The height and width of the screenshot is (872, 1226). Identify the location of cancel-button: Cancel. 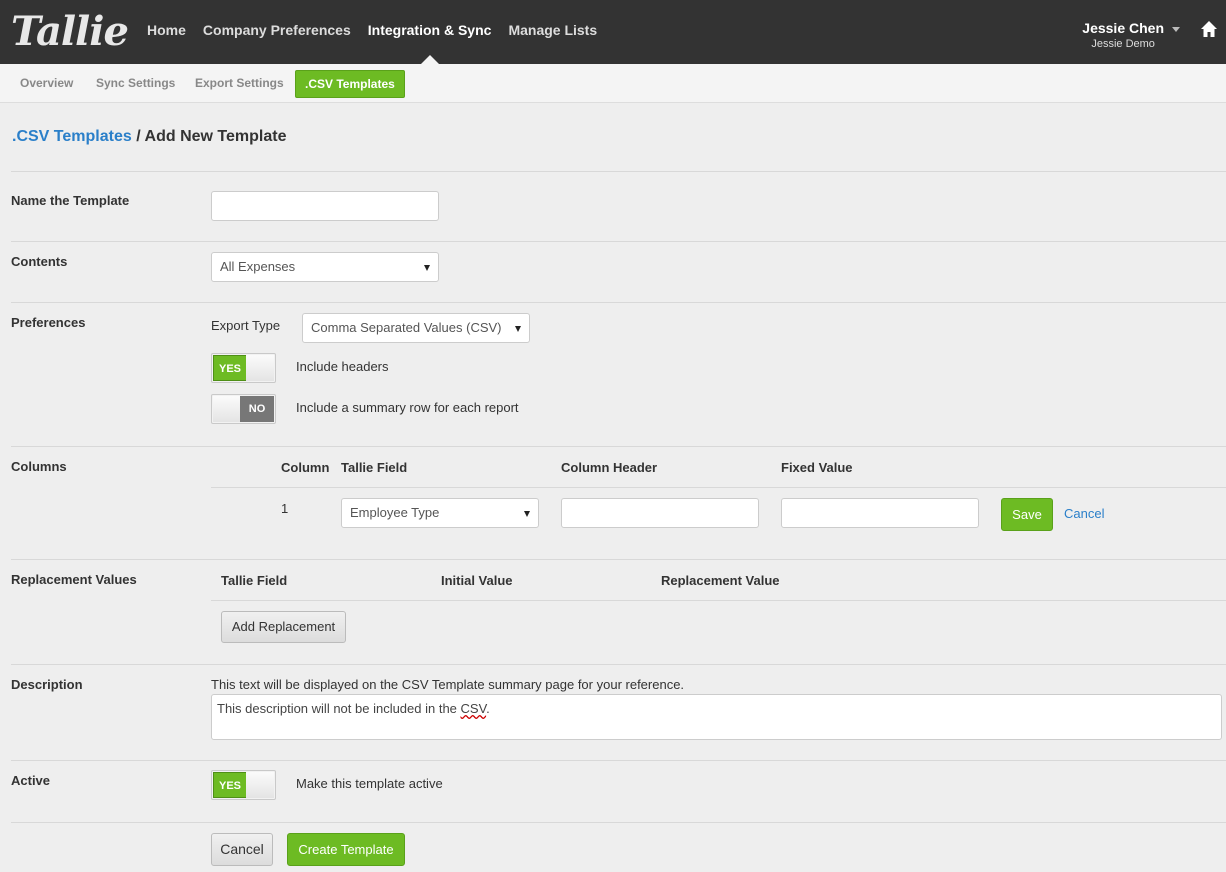
(242, 849).